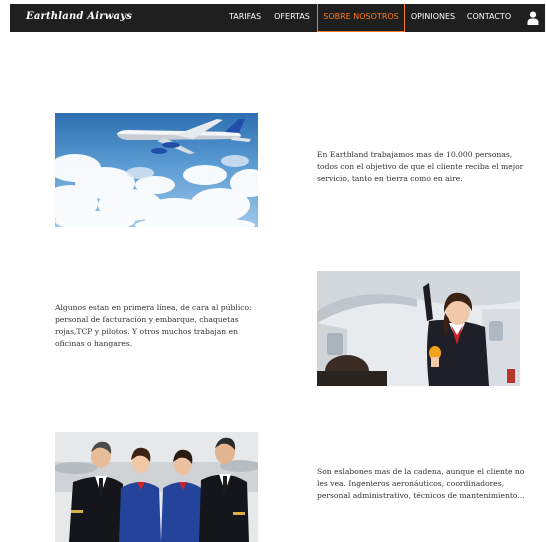  What do you see at coordinates (156, 170) in the screenshot?
I see `airplane-sky-image` at bounding box center [156, 170].